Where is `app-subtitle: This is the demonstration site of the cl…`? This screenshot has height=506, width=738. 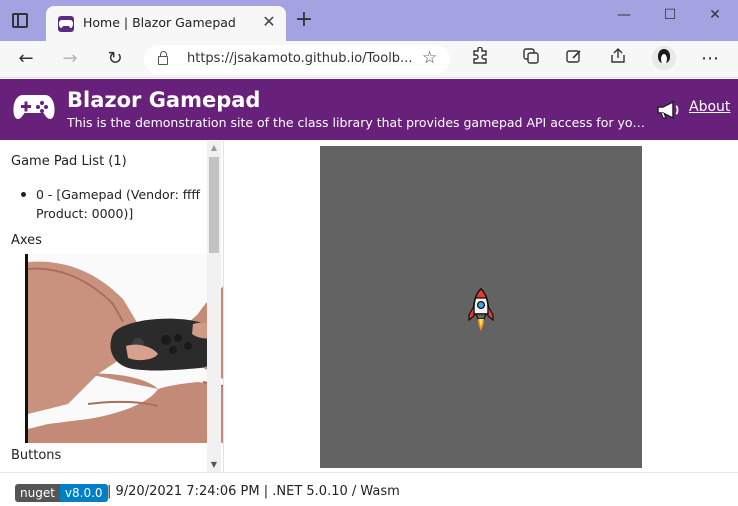
app-subtitle: This is the demonstration site of the cl… is located at coordinates (357, 122).